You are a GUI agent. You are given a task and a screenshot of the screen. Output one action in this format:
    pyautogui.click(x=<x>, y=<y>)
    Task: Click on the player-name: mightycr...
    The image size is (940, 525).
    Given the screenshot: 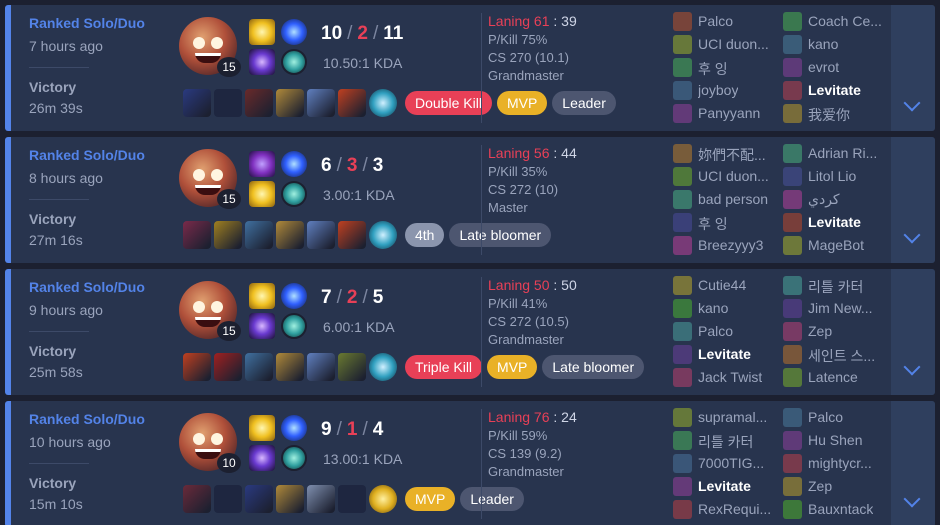 What is the action you would take?
    pyautogui.click(x=840, y=463)
    